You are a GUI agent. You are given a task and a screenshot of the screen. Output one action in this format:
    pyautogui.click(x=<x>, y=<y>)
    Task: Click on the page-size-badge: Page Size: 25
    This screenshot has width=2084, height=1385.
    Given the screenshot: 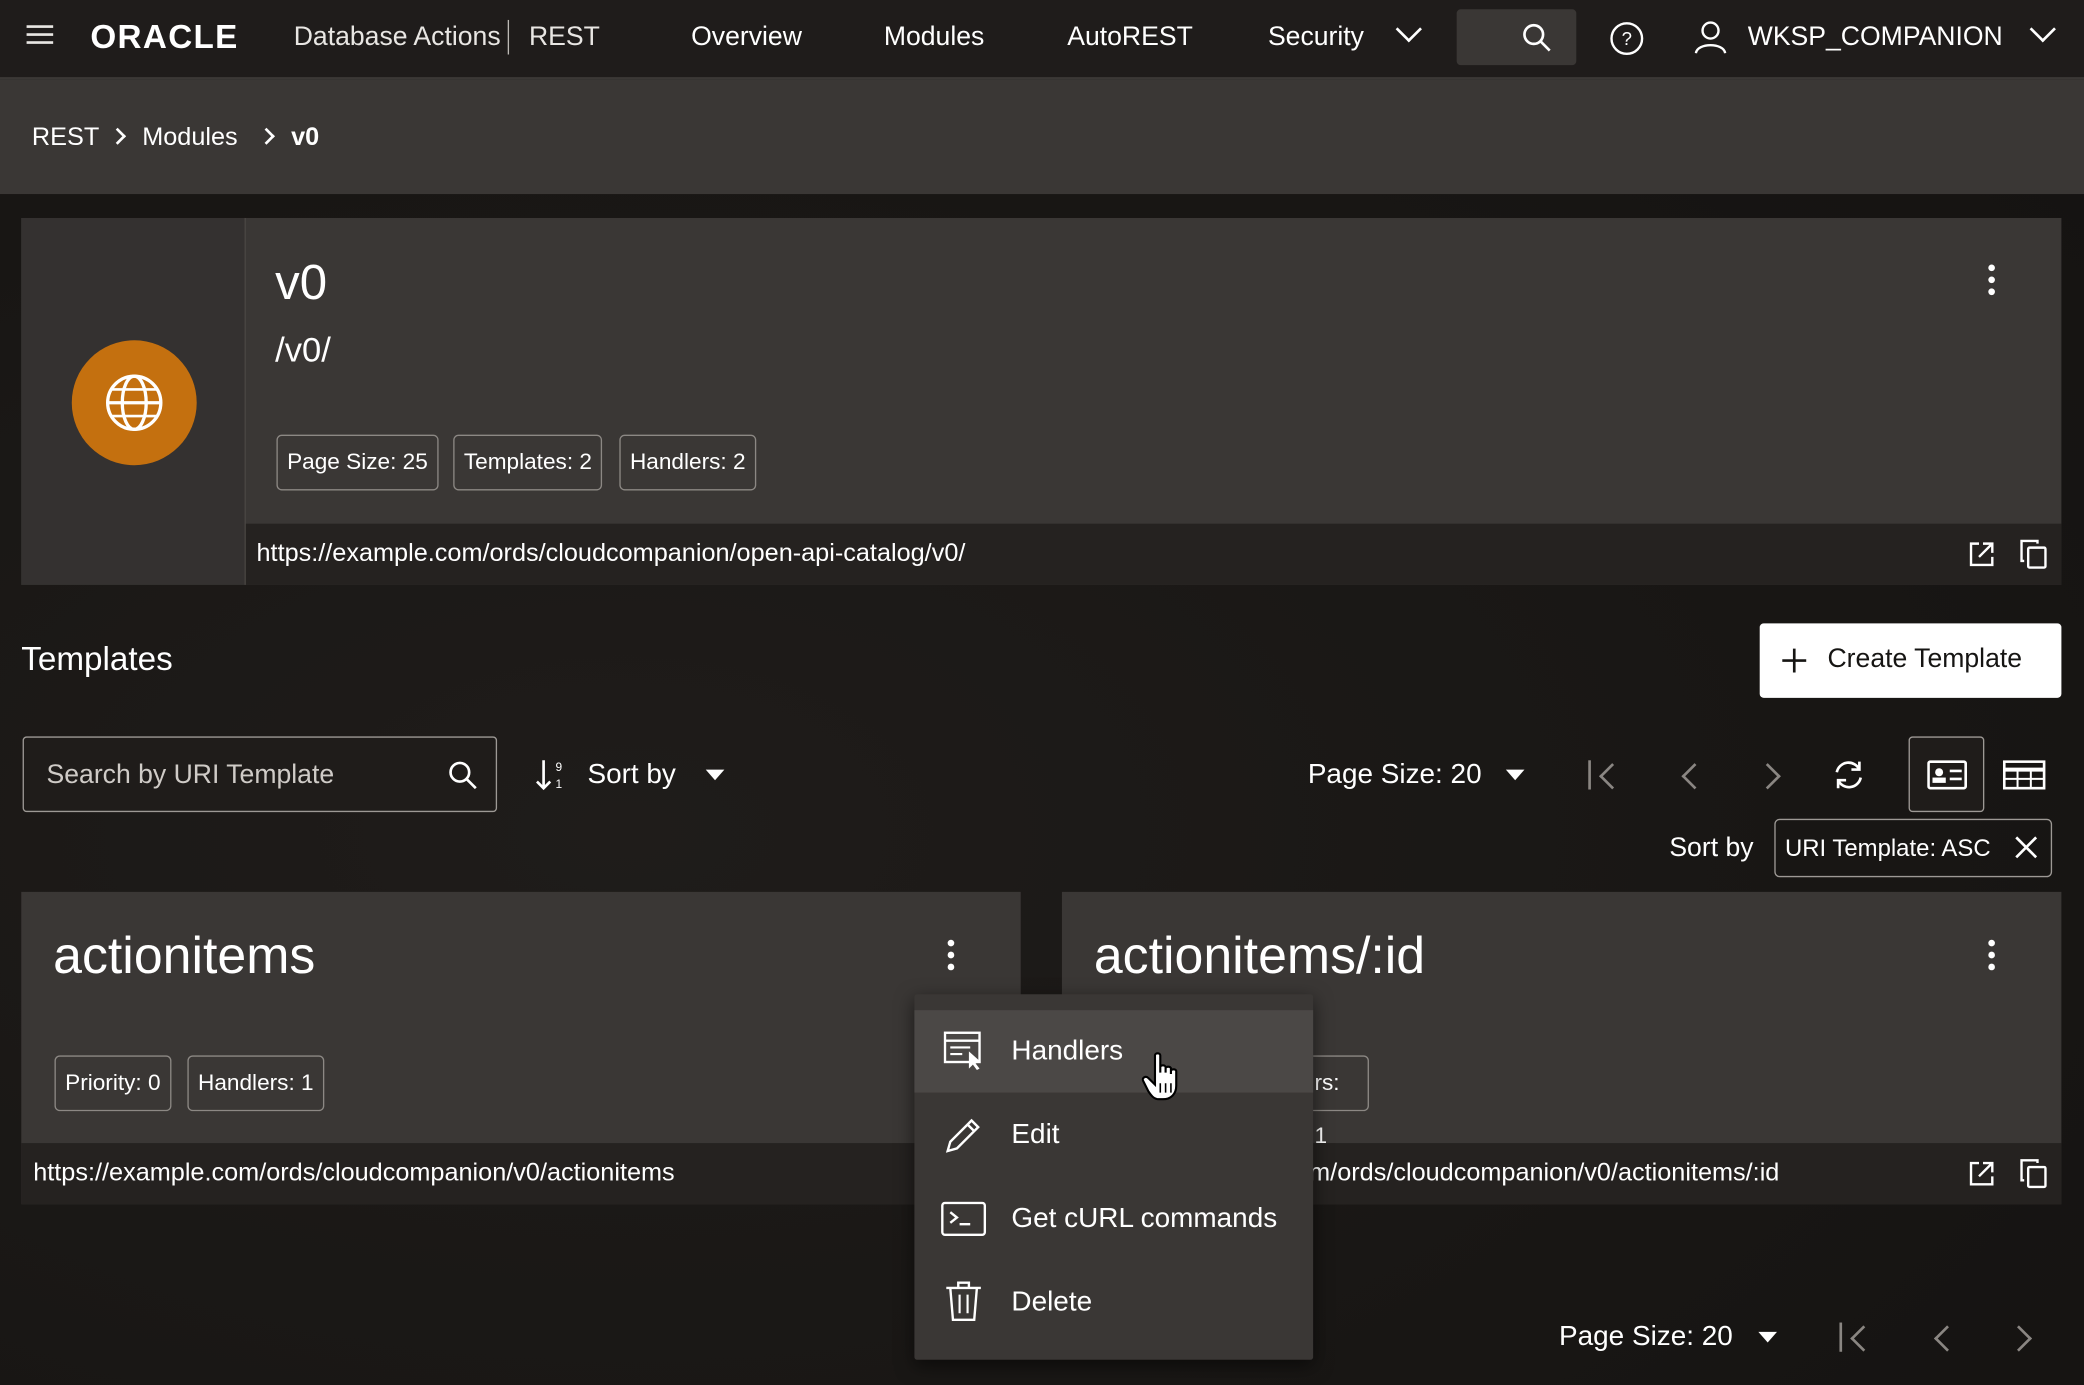 What is the action you would take?
    pyautogui.click(x=357, y=462)
    